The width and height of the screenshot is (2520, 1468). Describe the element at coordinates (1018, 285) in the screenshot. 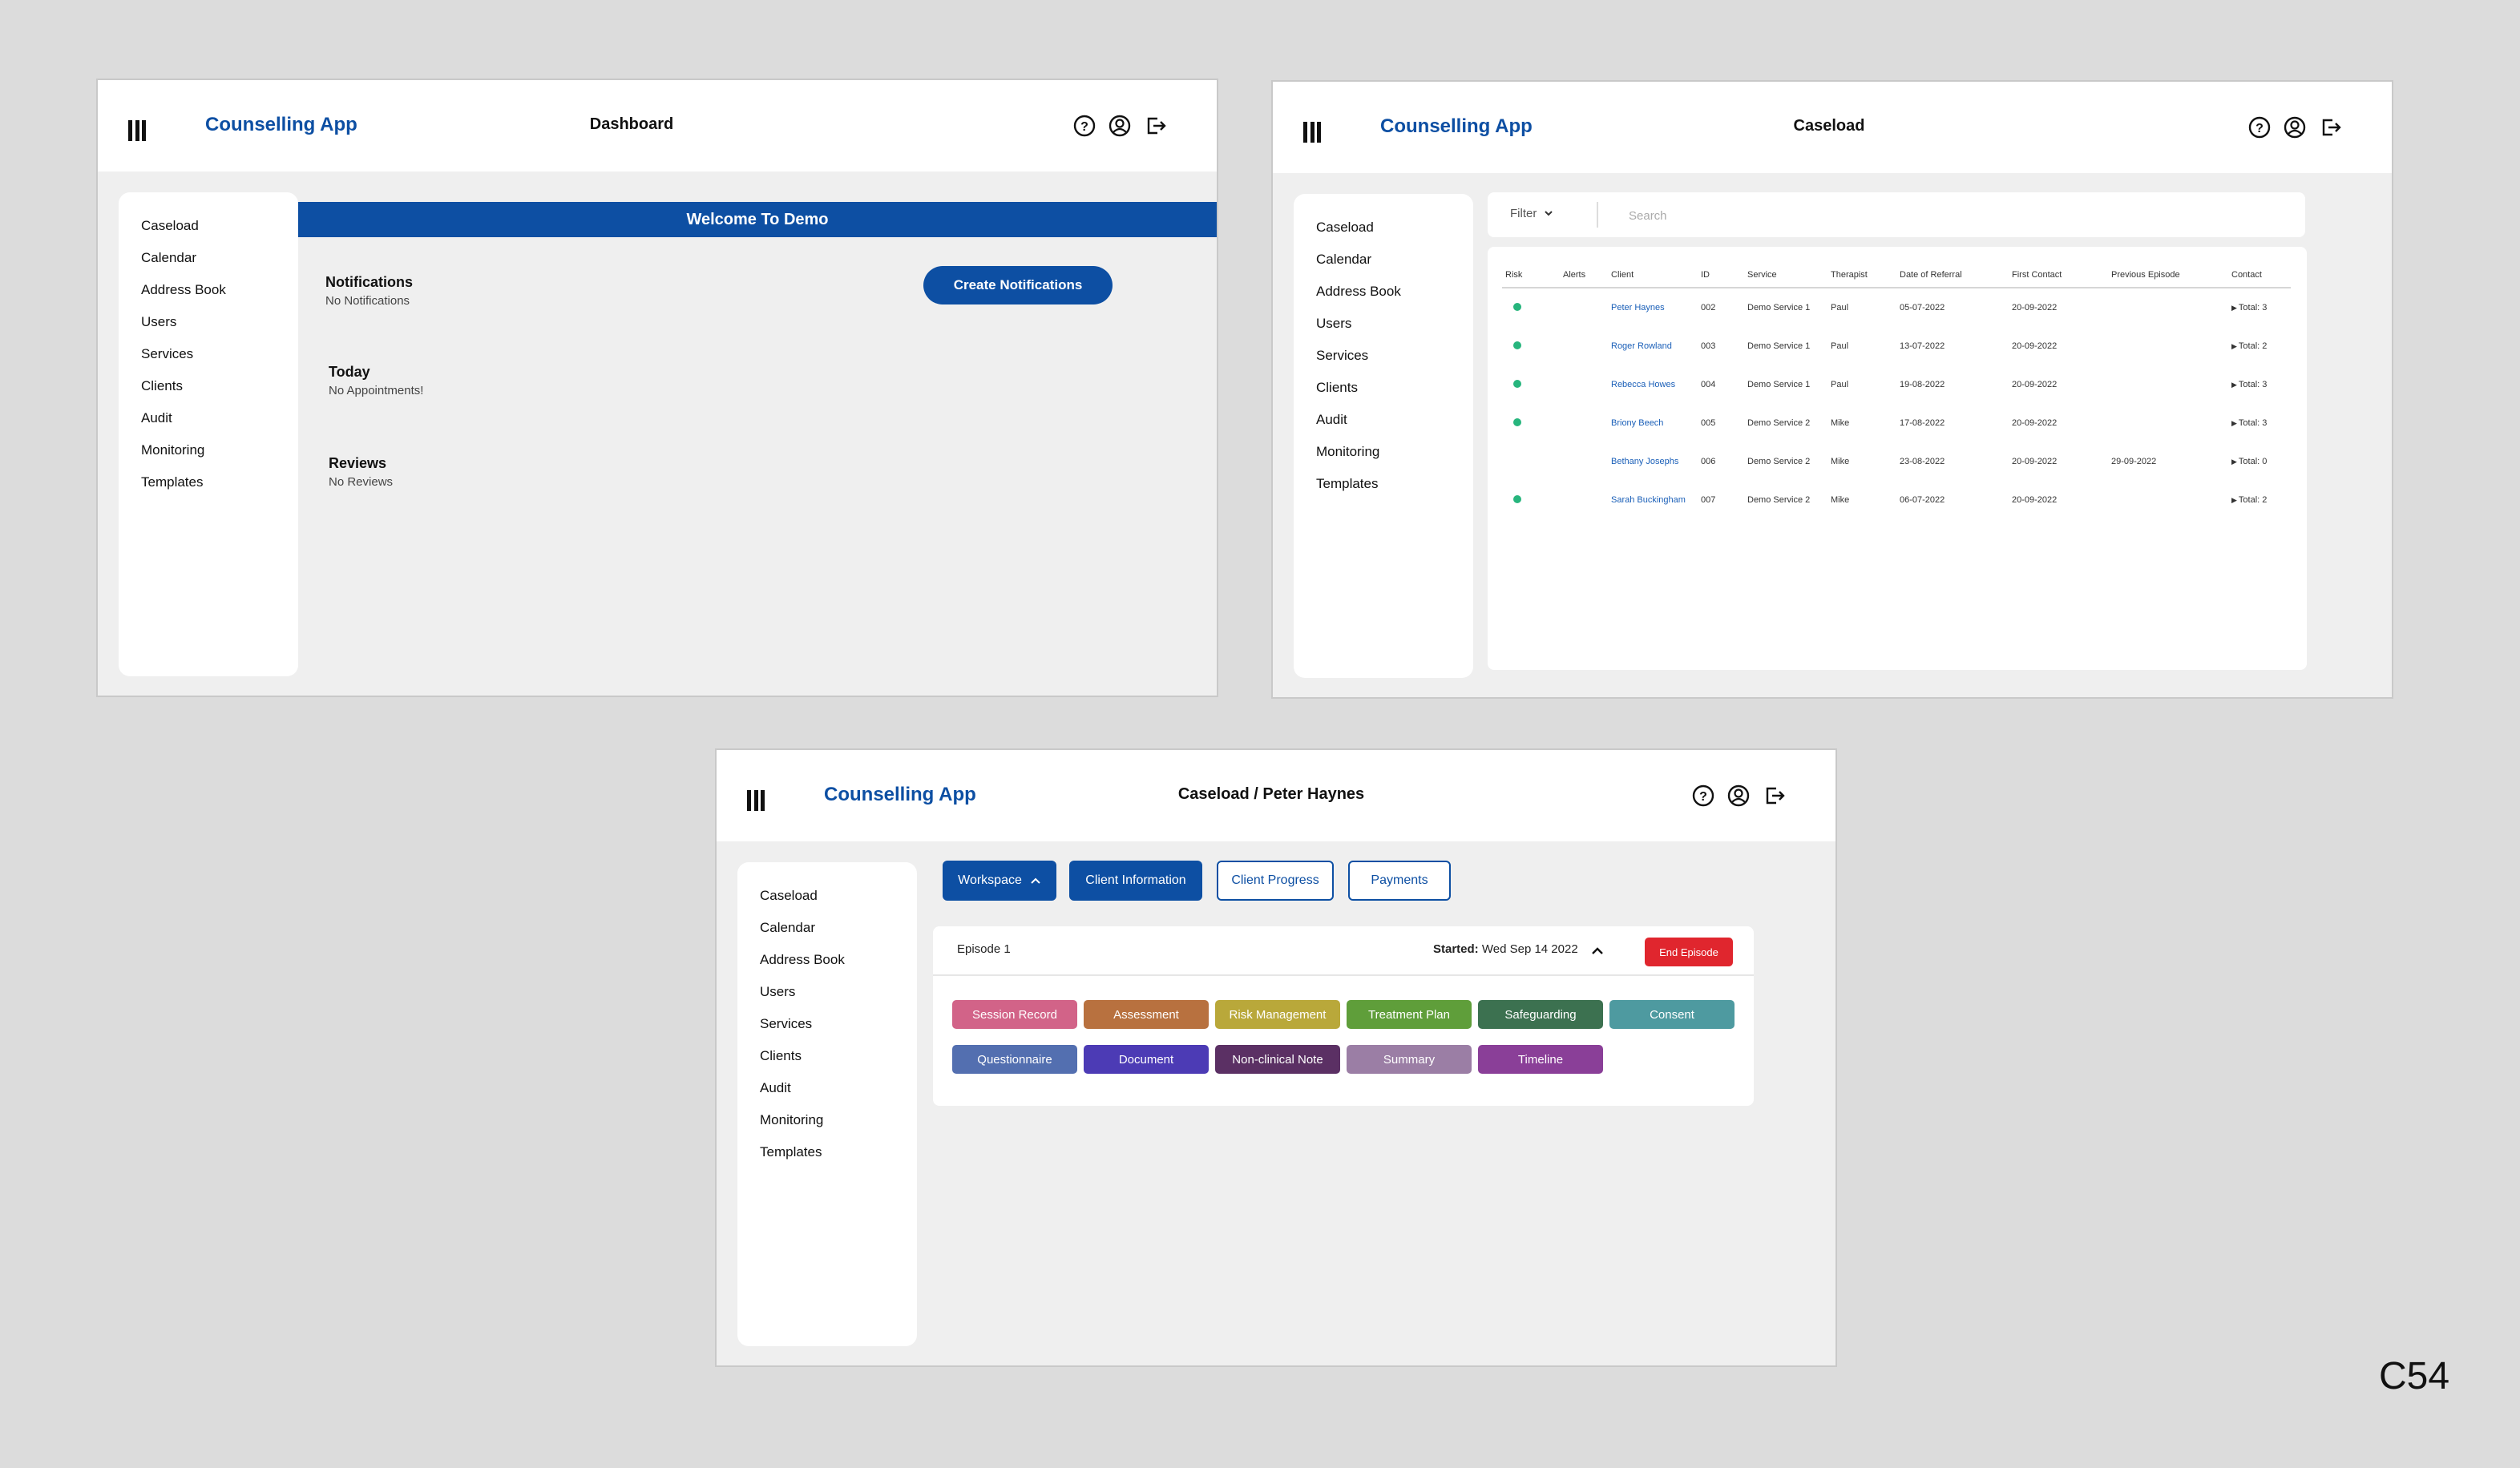

I see `create-notifications-button: Create Notifications` at that location.